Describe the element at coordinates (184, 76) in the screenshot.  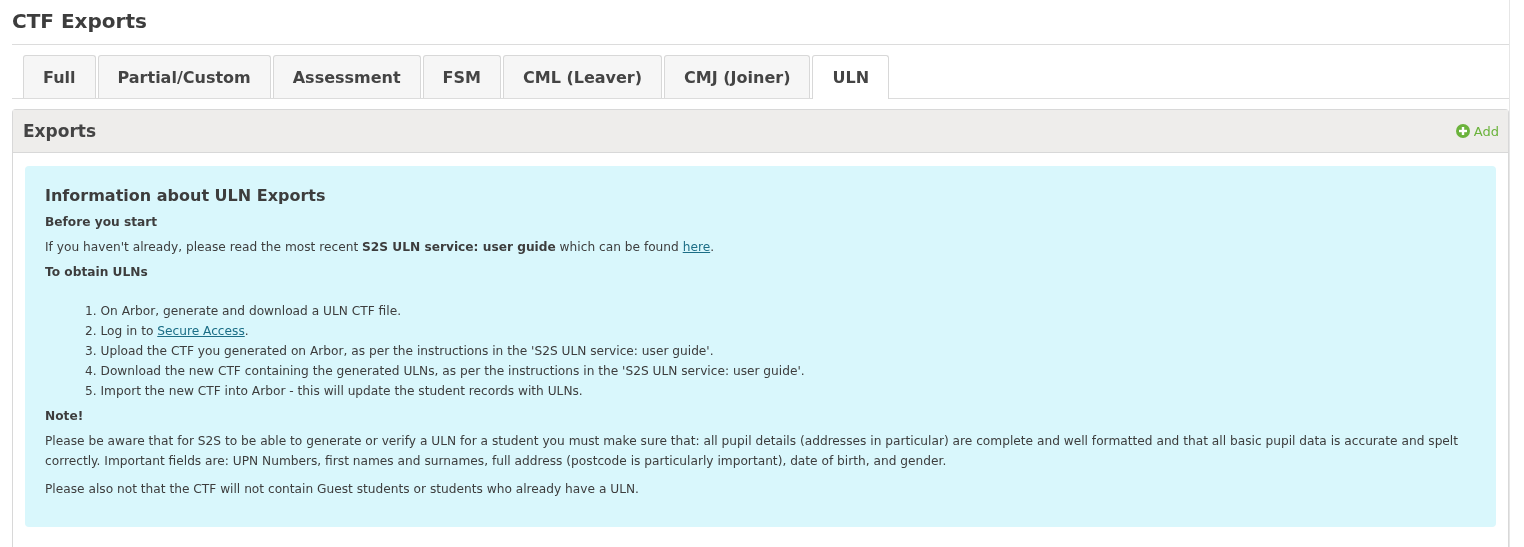
I see `tab: Partial/Custom` at that location.